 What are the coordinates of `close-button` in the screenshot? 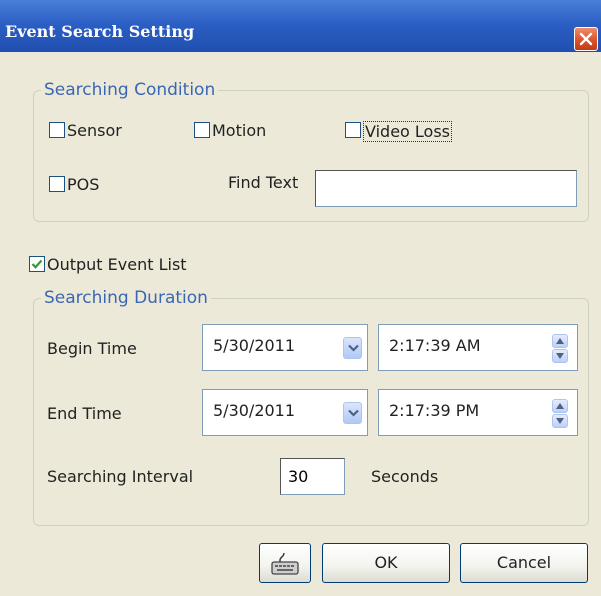 It's located at (586, 39).